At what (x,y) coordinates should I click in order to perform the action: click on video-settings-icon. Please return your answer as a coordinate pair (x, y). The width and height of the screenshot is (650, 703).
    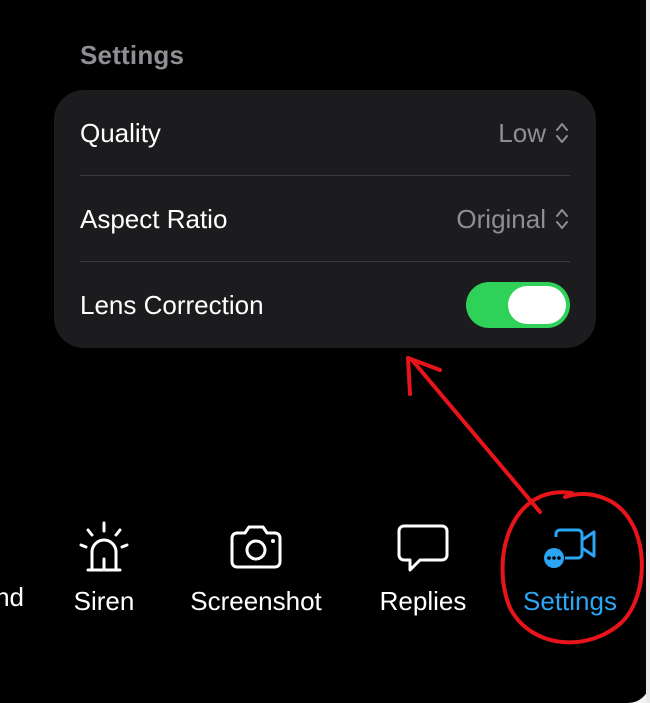
    Looking at the image, I should click on (570, 548).